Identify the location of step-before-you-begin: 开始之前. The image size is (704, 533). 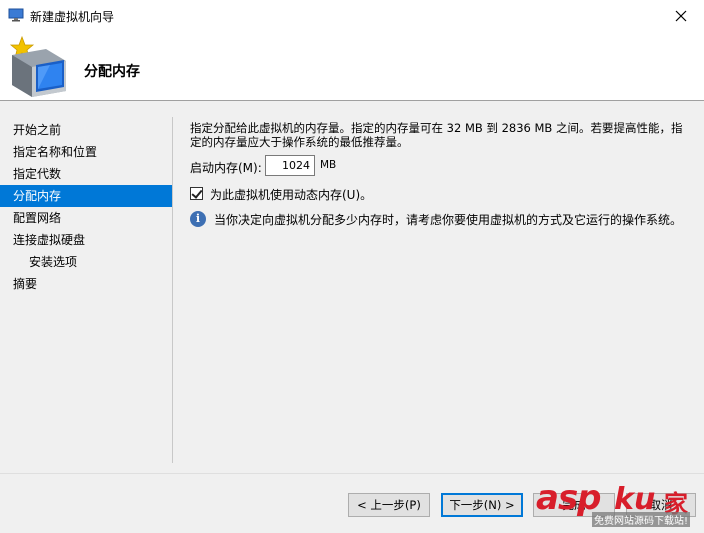
(86, 130).